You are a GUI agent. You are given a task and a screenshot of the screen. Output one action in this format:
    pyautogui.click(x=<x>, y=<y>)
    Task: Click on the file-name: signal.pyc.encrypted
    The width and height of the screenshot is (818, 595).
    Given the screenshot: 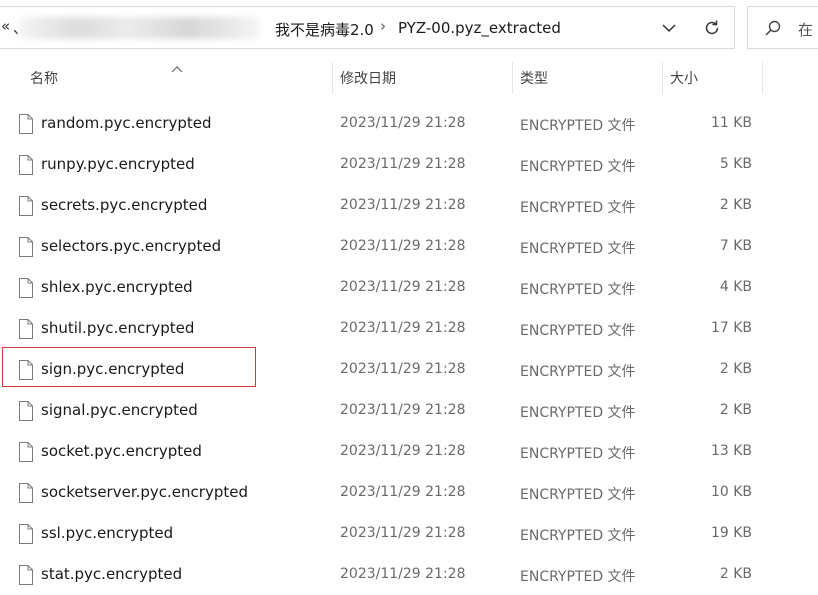 What is the action you would take?
    pyautogui.click(x=119, y=410)
    